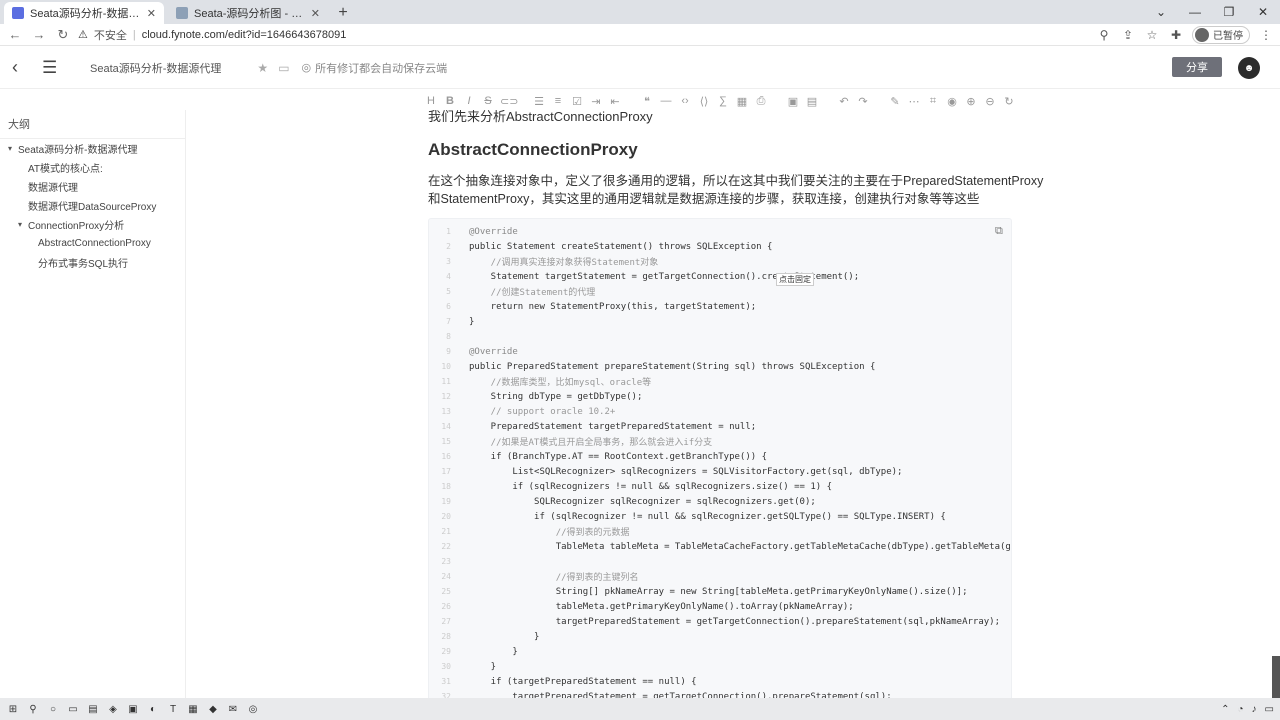 The width and height of the screenshot is (1280, 720). Describe the element at coordinates (1249, 68) in the screenshot. I see `user-avatar: ☻` at that location.